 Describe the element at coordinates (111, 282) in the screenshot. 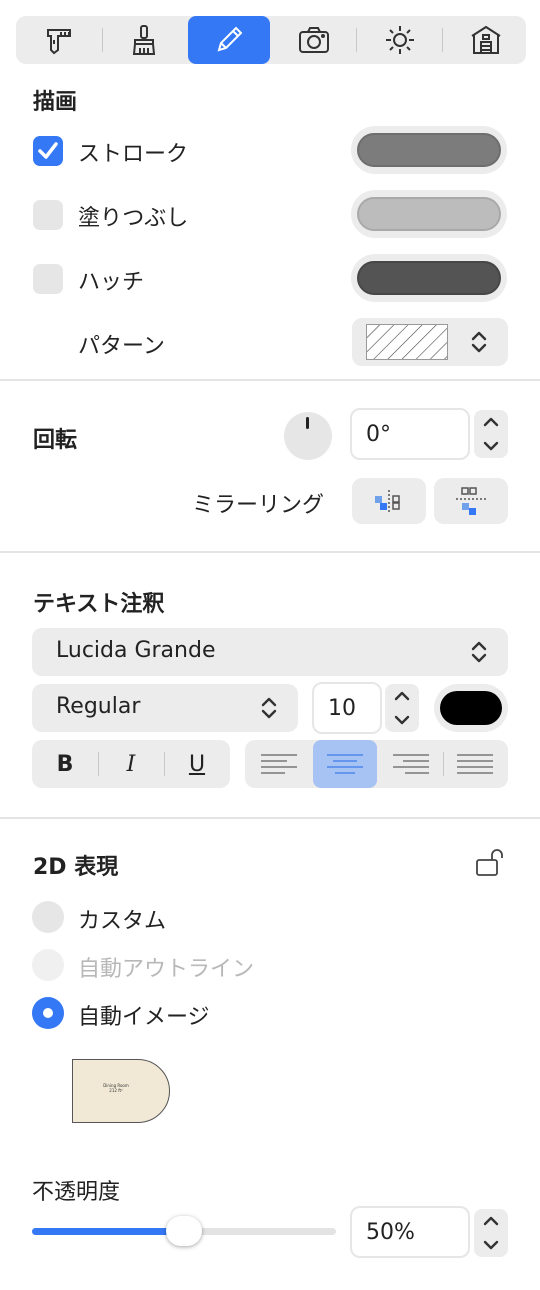

I see `hatch-label: ハッチ` at that location.